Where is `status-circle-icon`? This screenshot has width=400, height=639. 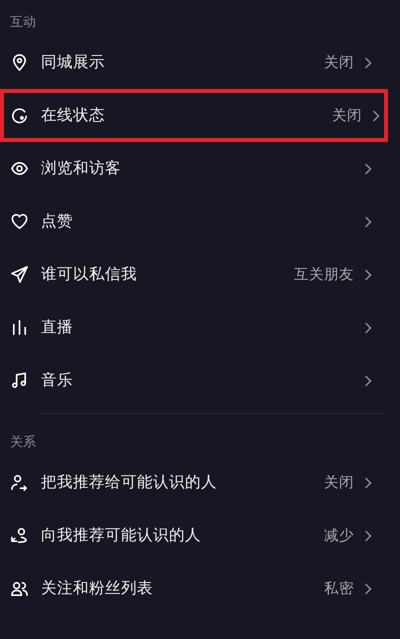 status-circle-icon is located at coordinates (19, 115).